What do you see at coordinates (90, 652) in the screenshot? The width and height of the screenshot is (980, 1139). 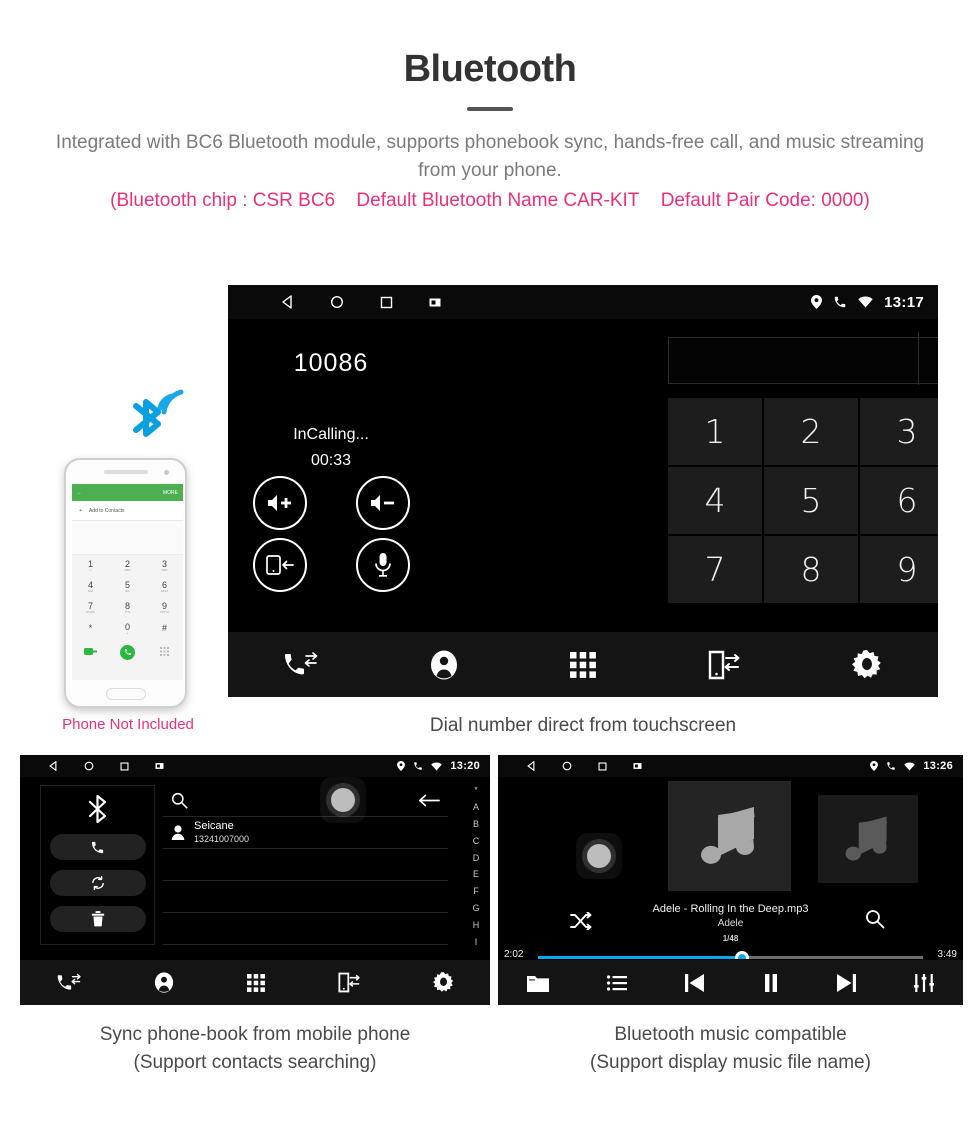 I see `phone-sim-icon` at bounding box center [90, 652].